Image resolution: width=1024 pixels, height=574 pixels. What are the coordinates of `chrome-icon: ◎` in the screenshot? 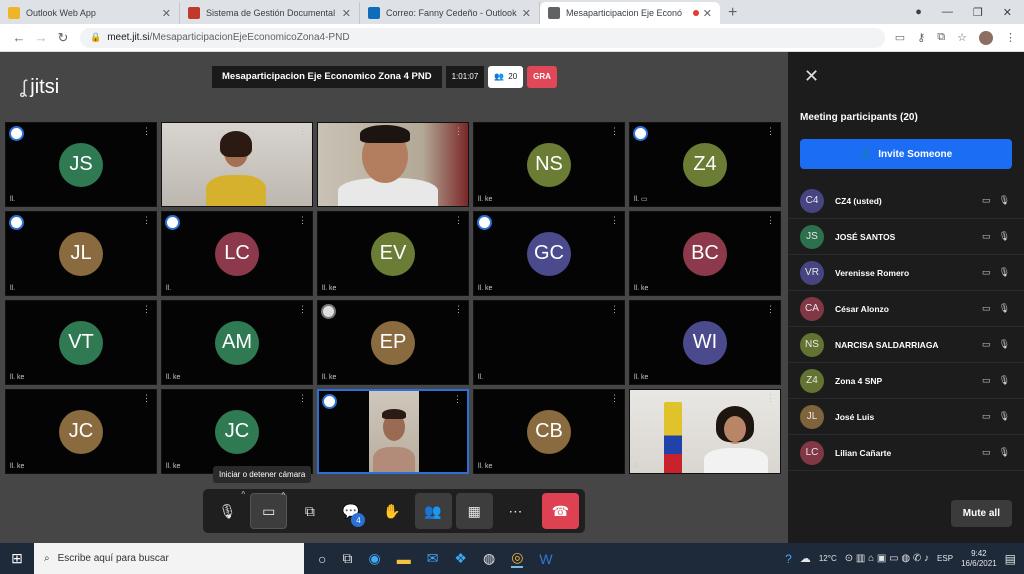 It's located at (517, 558).